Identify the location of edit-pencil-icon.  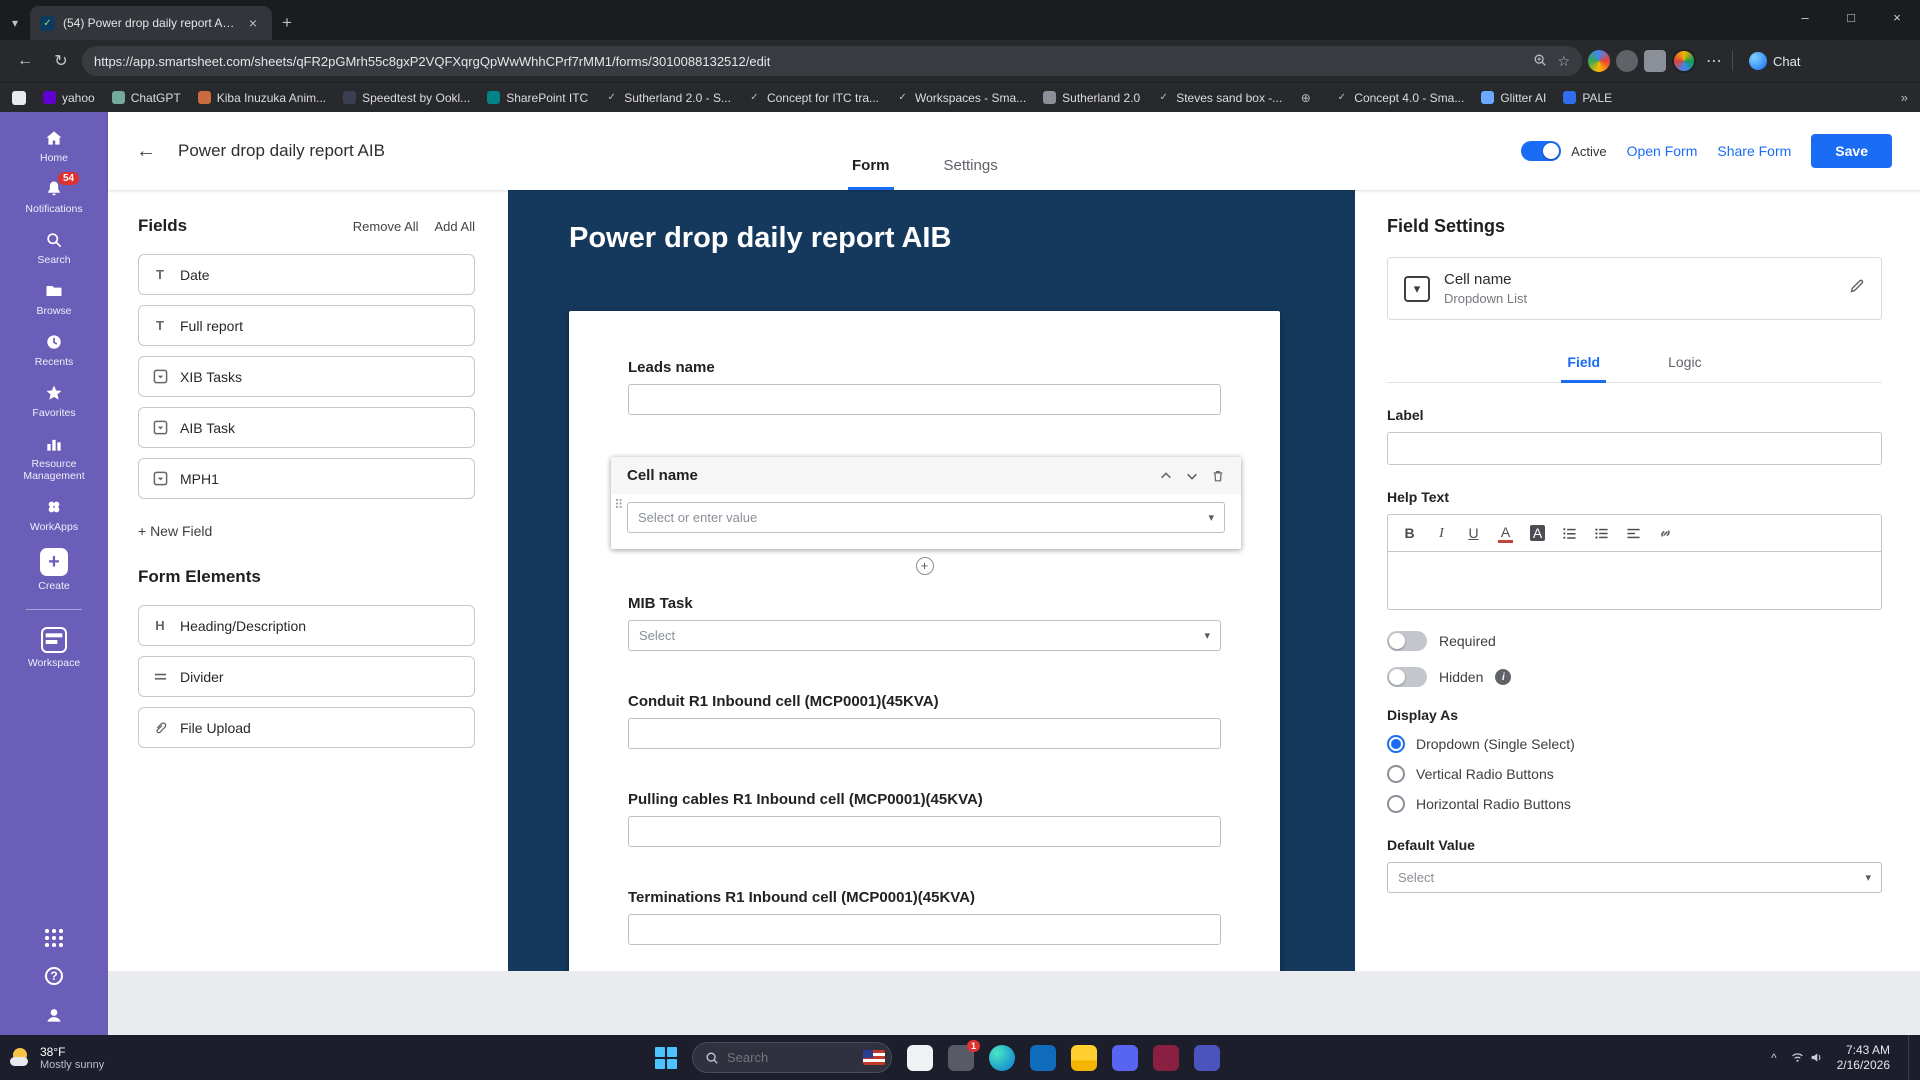
(1857, 288).